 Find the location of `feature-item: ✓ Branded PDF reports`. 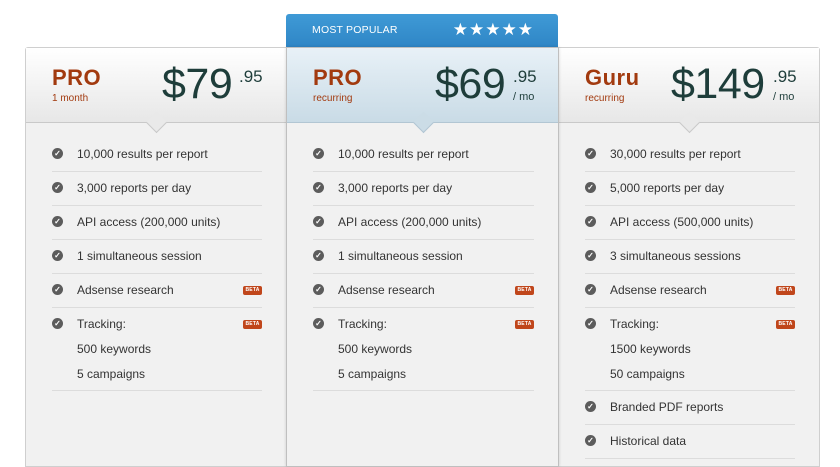

feature-item: ✓ Branded PDF reports is located at coordinates (690, 408).